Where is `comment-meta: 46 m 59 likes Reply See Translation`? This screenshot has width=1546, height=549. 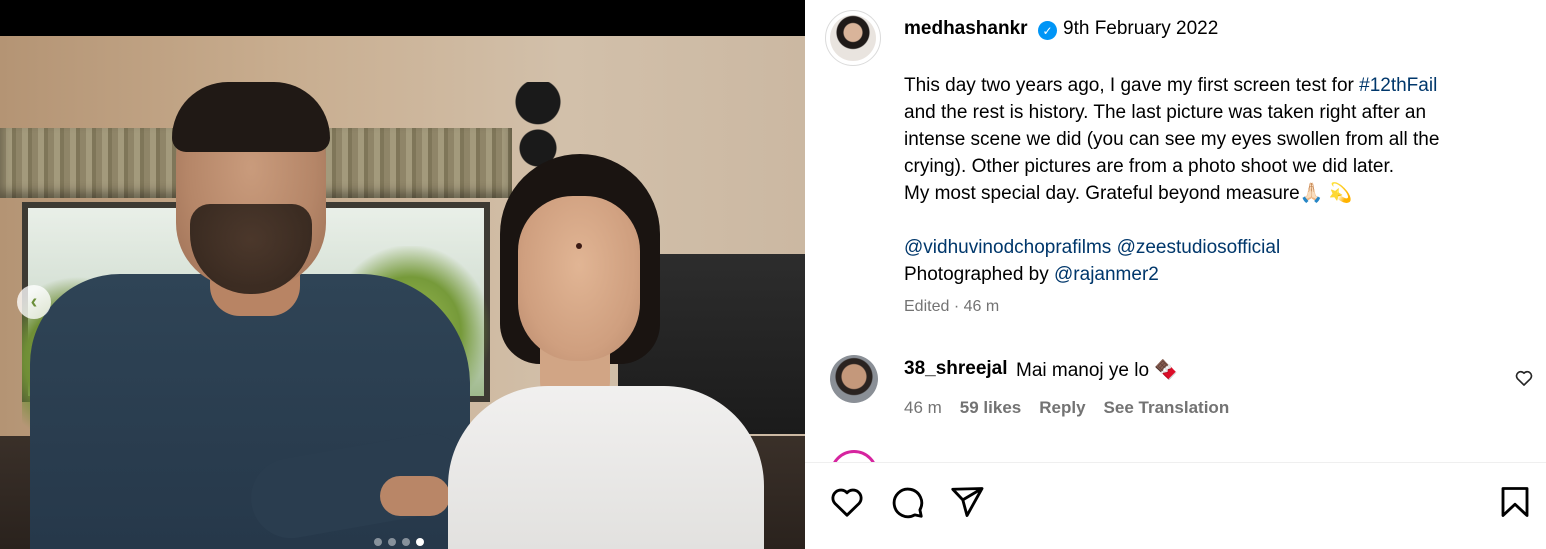 comment-meta: 46 m 59 likes Reply See Translation is located at coordinates (1066, 408).